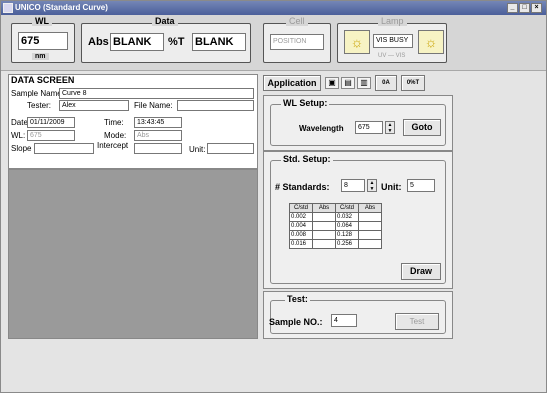 The image size is (547, 393). I want to click on wl-setup-title: WL Setup:, so click(305, 103).